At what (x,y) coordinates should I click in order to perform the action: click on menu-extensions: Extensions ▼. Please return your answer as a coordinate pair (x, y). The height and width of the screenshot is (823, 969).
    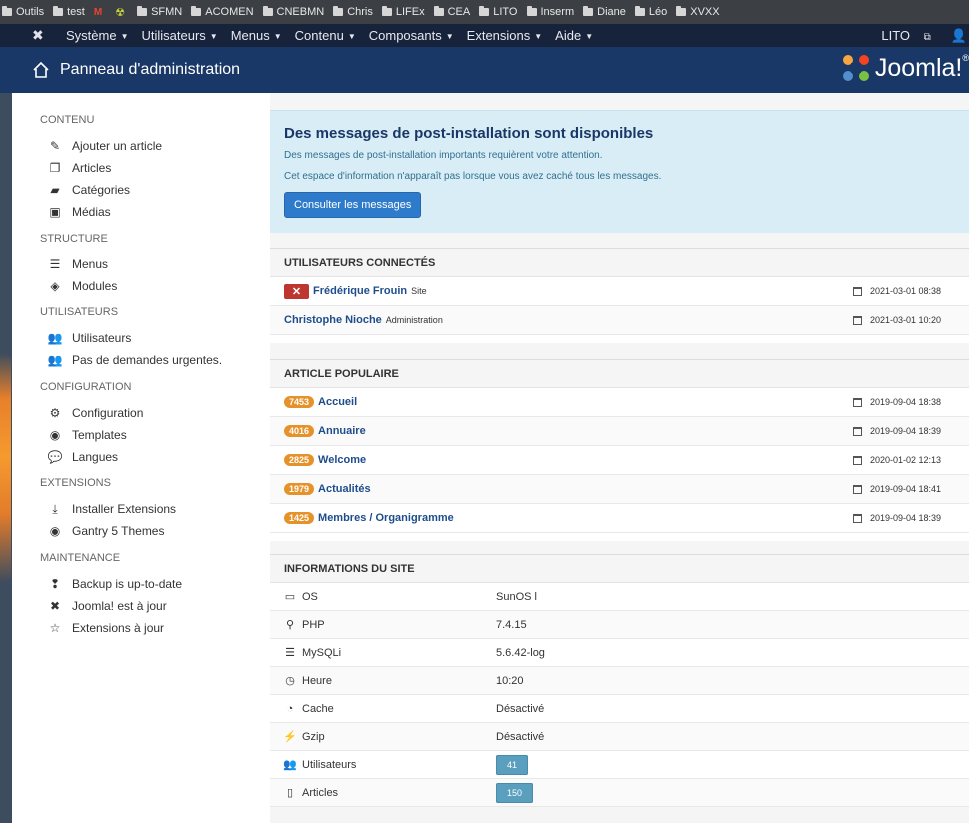
    Looking at the image, I should click on (505, 35).